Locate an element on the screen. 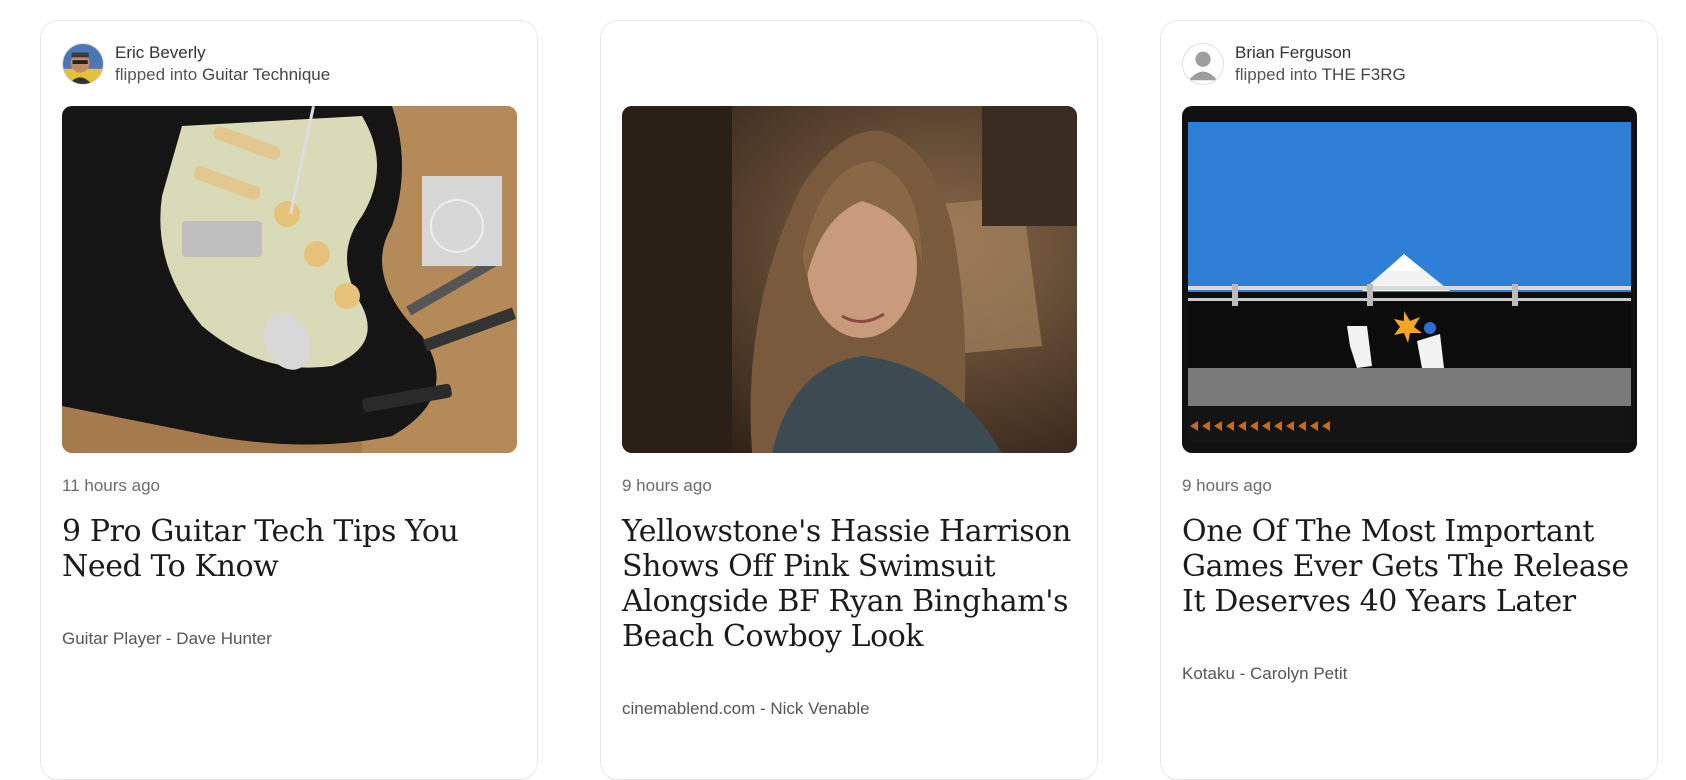 The width and height of the screenshot is (1686, 780). user-name: Brian Ferguson is located at coordinates (1320, 53).